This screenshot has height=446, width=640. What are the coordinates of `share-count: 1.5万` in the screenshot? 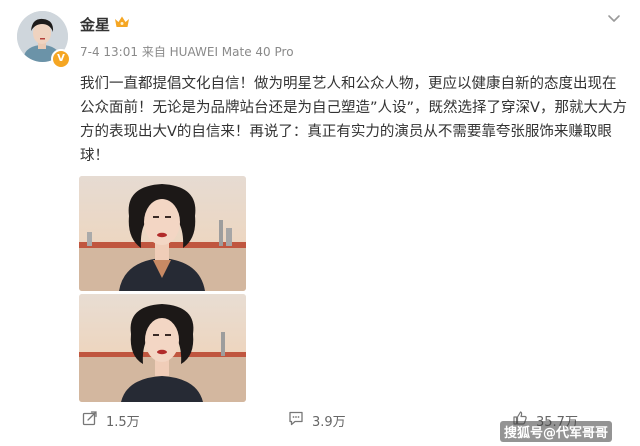 It's located at (123, 422).